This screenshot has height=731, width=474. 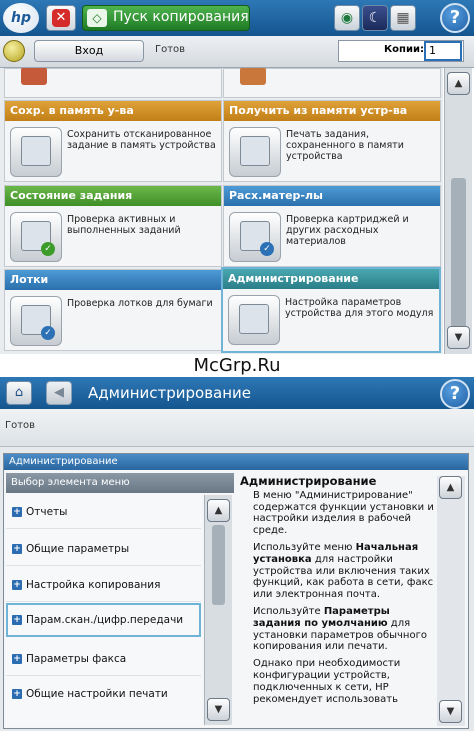 I want to click on menu-item-fax-settings: + Параметры факса, so click(x=103, y=659).